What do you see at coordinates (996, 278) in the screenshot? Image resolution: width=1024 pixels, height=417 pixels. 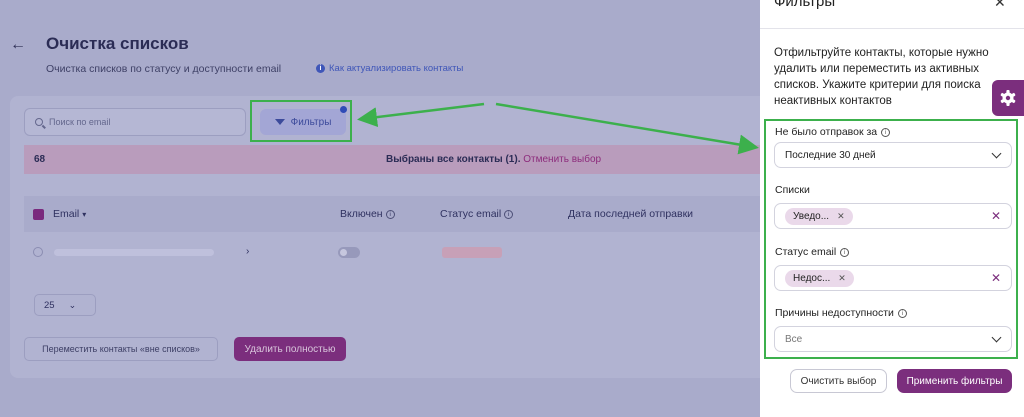 I see `clear-email-status-icon: ✕` at bounding box center [996, 278].